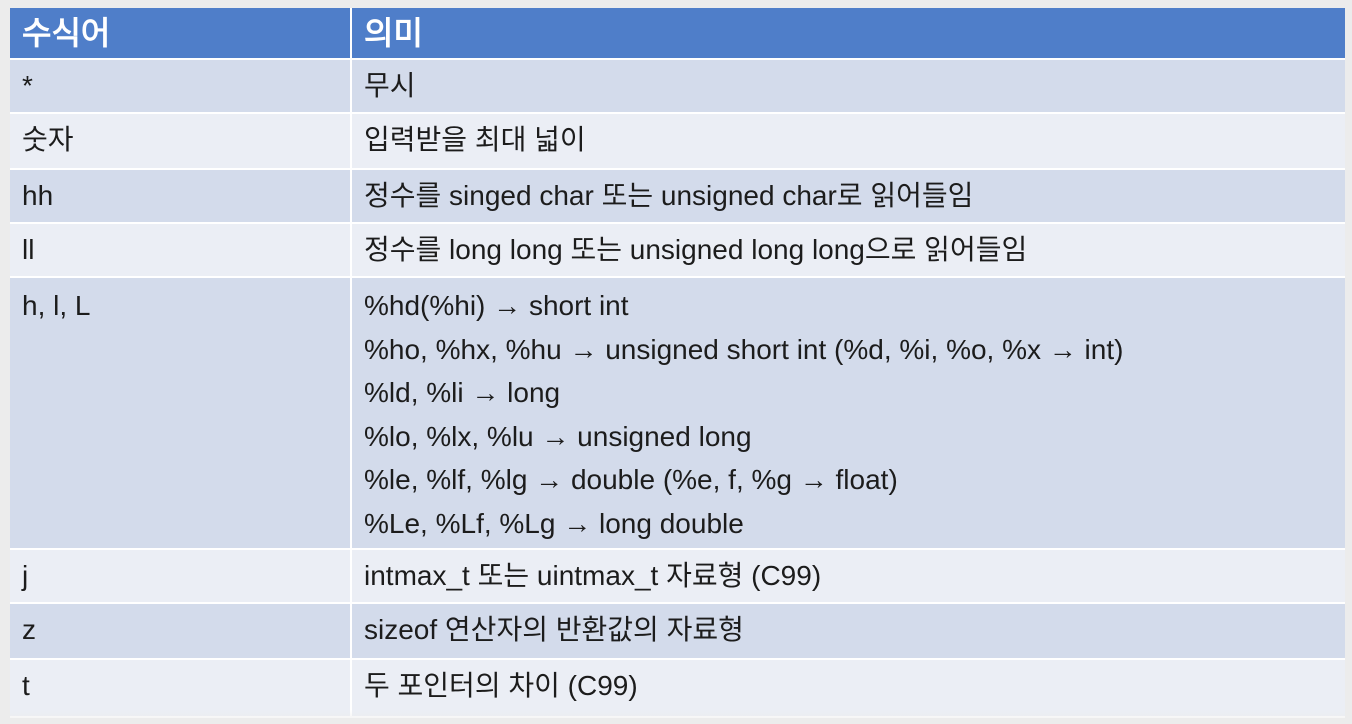 This screenshot has height=724, width=1352. Describe the element at coordinates (181, 197) in the screenshot. I see `modifier-cell: hh` at that location.